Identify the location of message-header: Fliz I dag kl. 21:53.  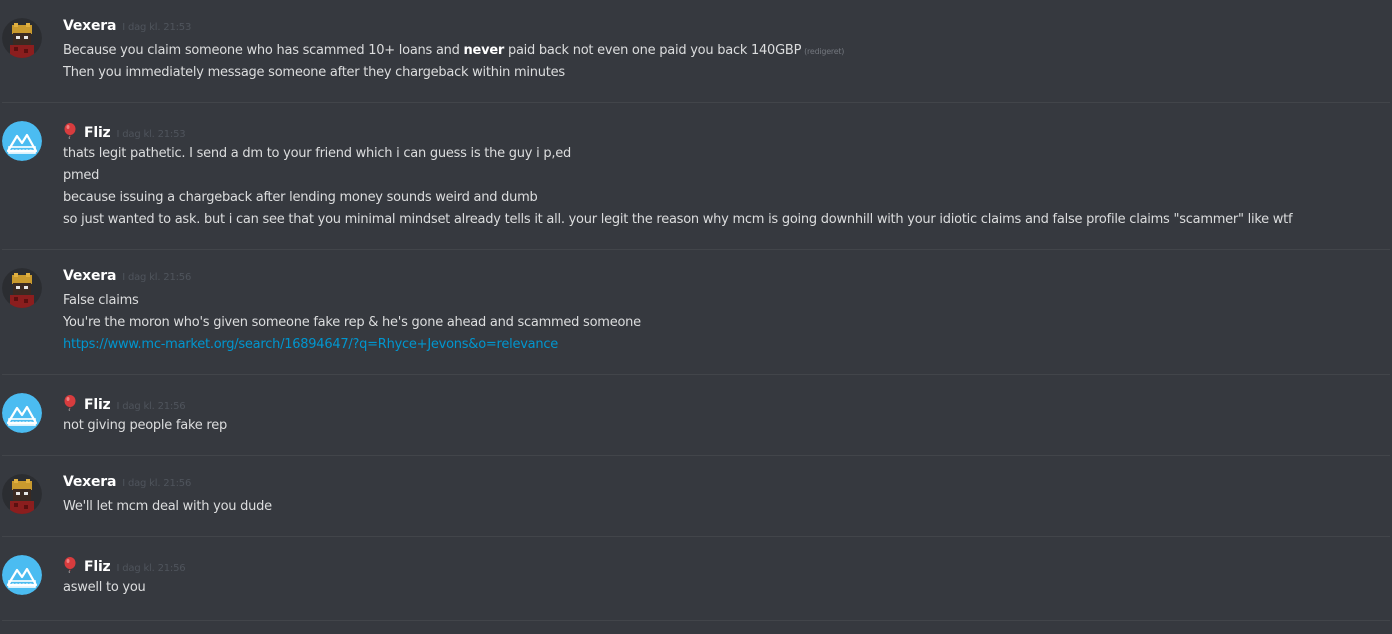
(124, 131).